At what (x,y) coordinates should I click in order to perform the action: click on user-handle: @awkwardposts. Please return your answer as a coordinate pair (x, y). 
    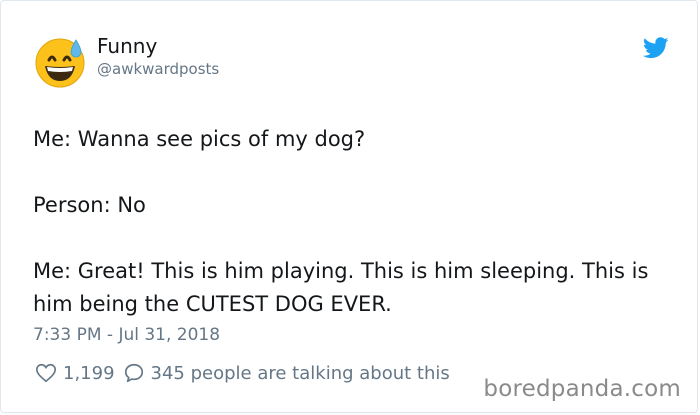
    Looking at the image, I should click on (158, 69).